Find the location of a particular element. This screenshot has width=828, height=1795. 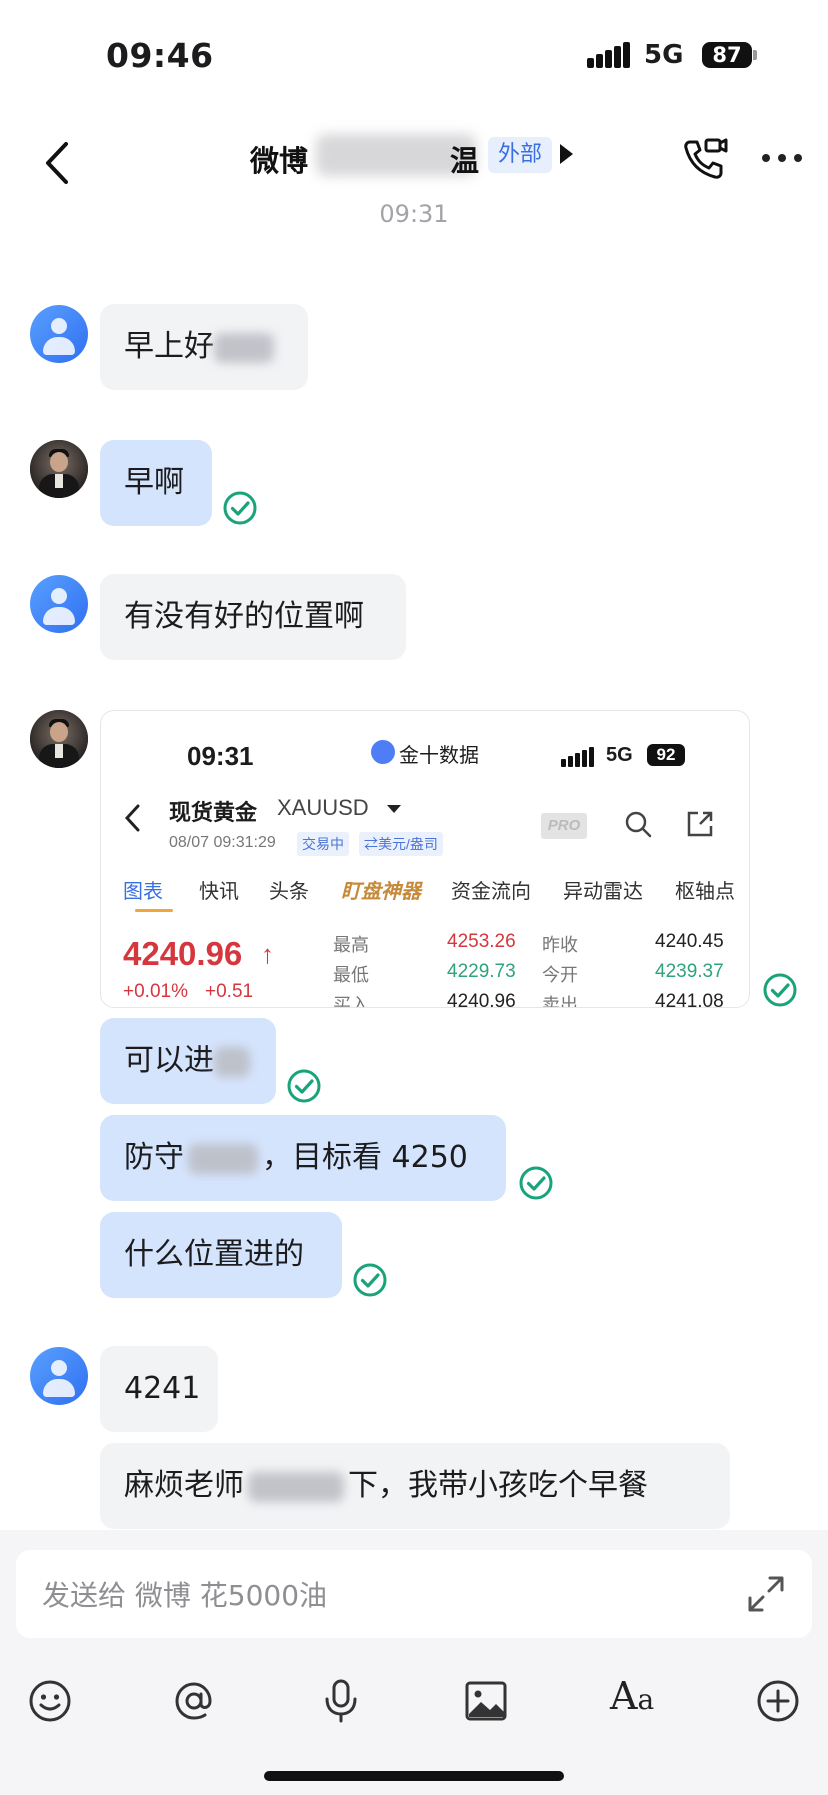

chat-title: 微博 is located at coordinates (279, 159).